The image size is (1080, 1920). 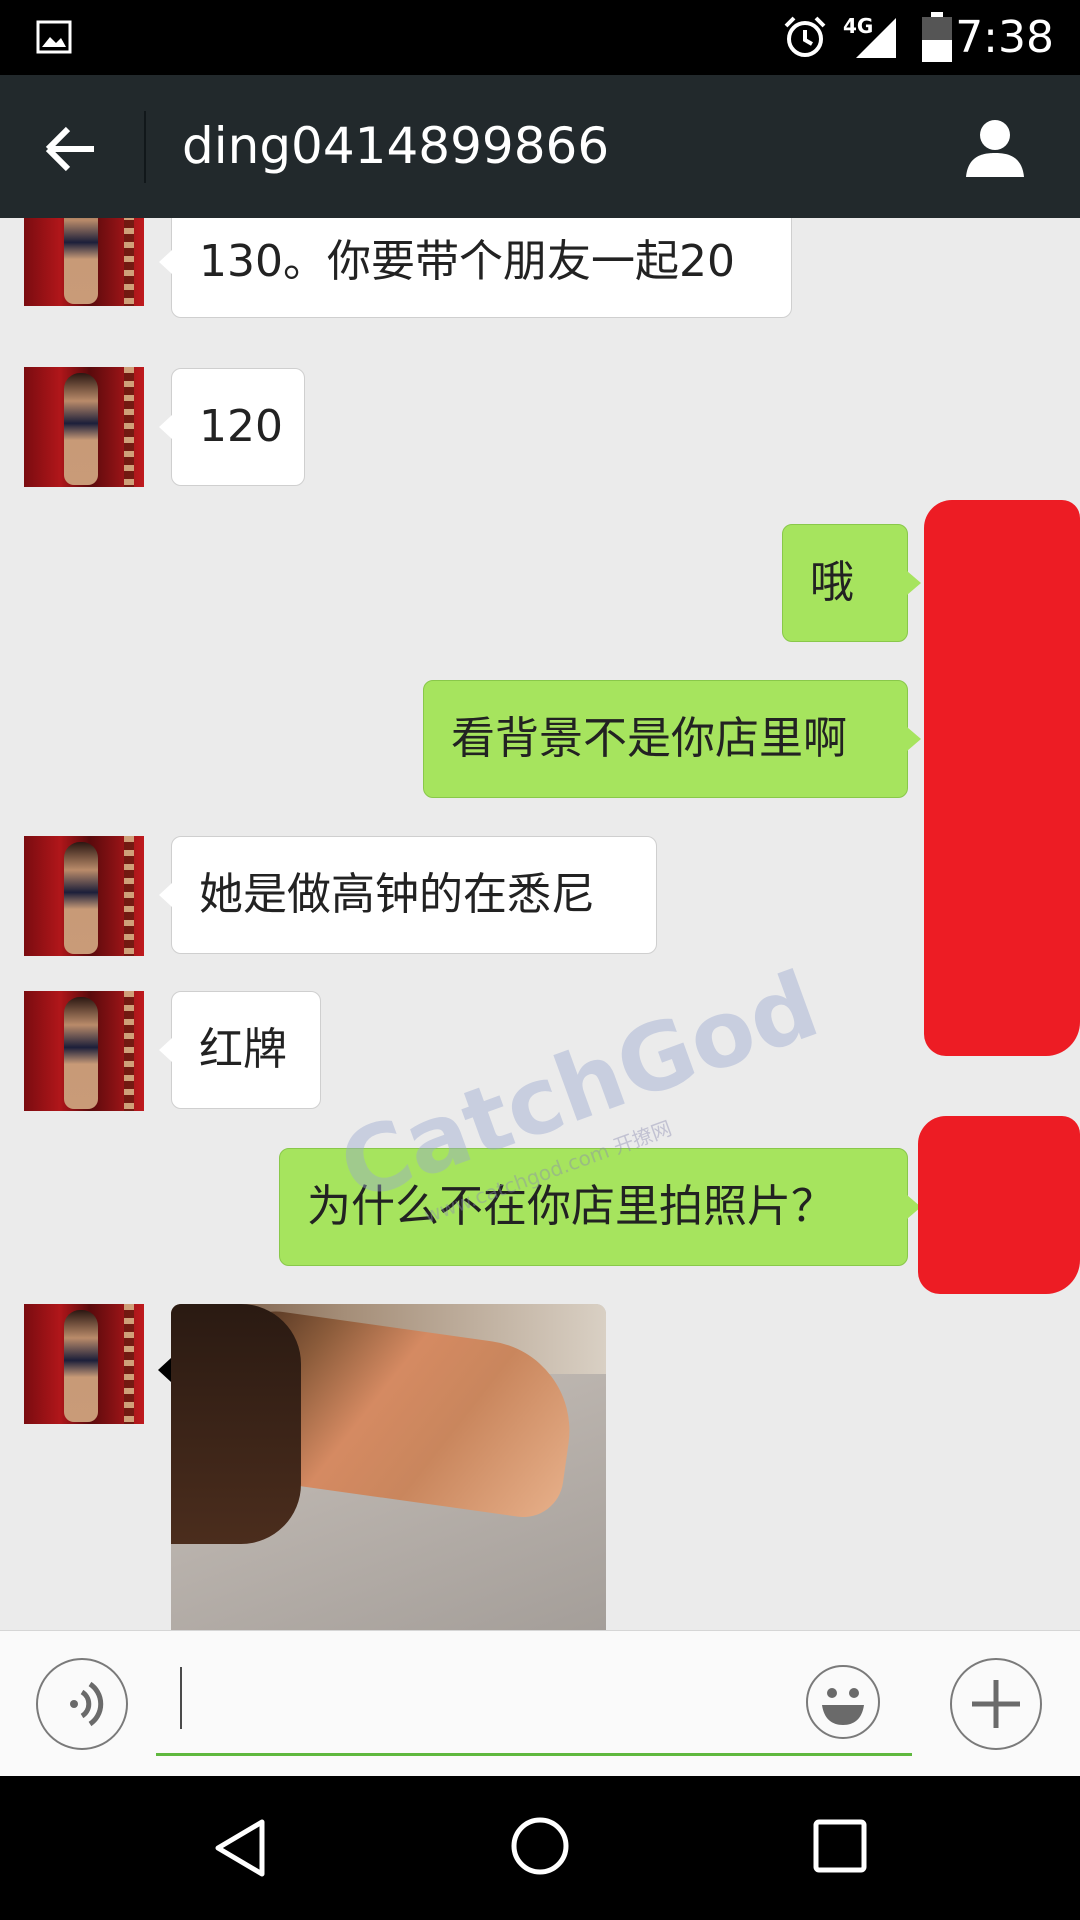 I want to click on outgoing-message: 哦, so click(x=851, y=583).